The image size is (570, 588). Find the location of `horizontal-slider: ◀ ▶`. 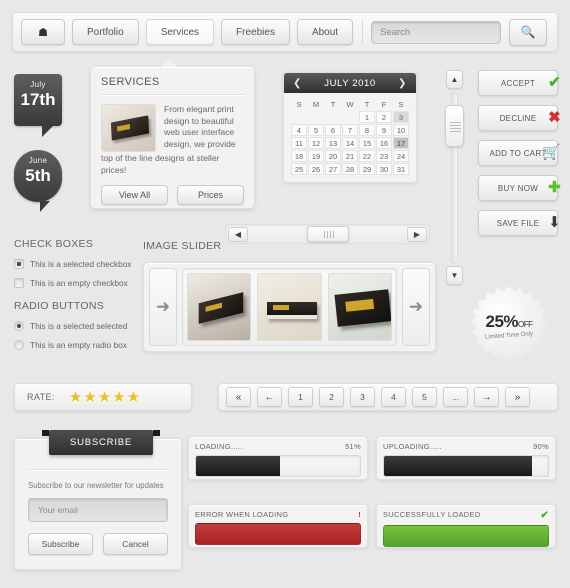

horizontal-slider: ◀ ▶ is located at coordinates (327, 234).